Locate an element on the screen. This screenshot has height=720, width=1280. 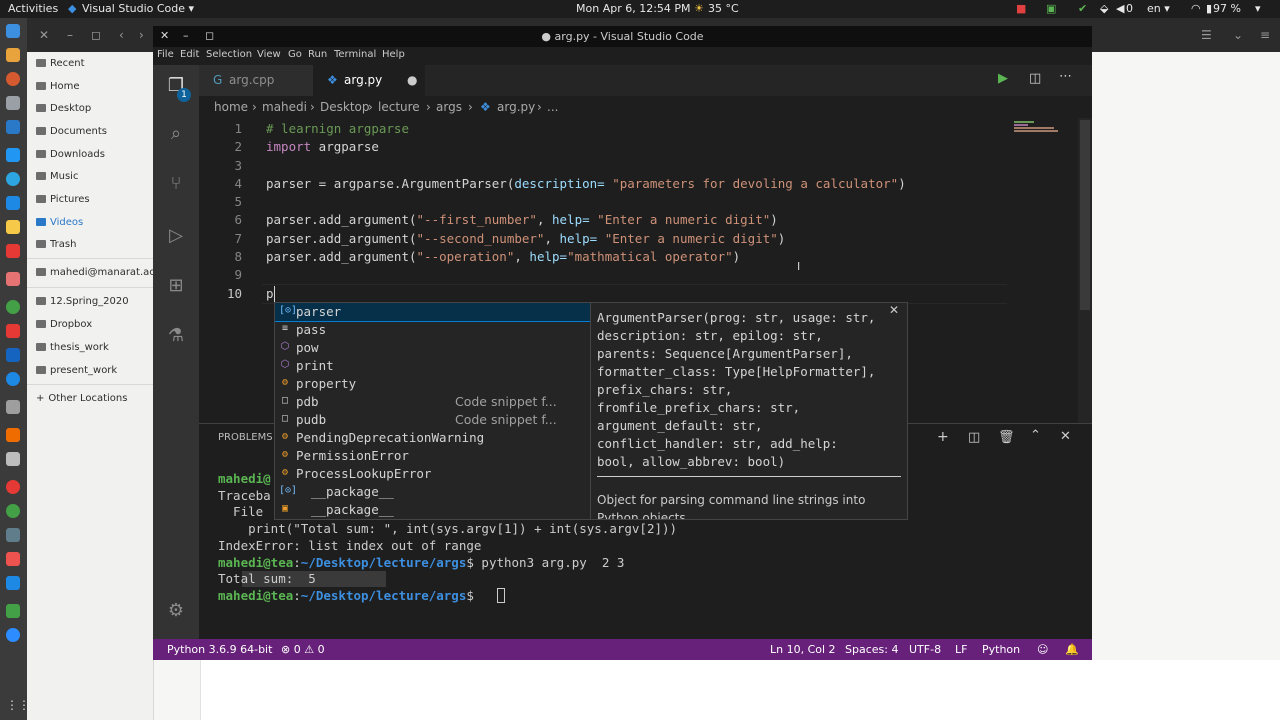
sidebar-item-spring: 12.Spring_2020 is located at coordinates (82, 301).